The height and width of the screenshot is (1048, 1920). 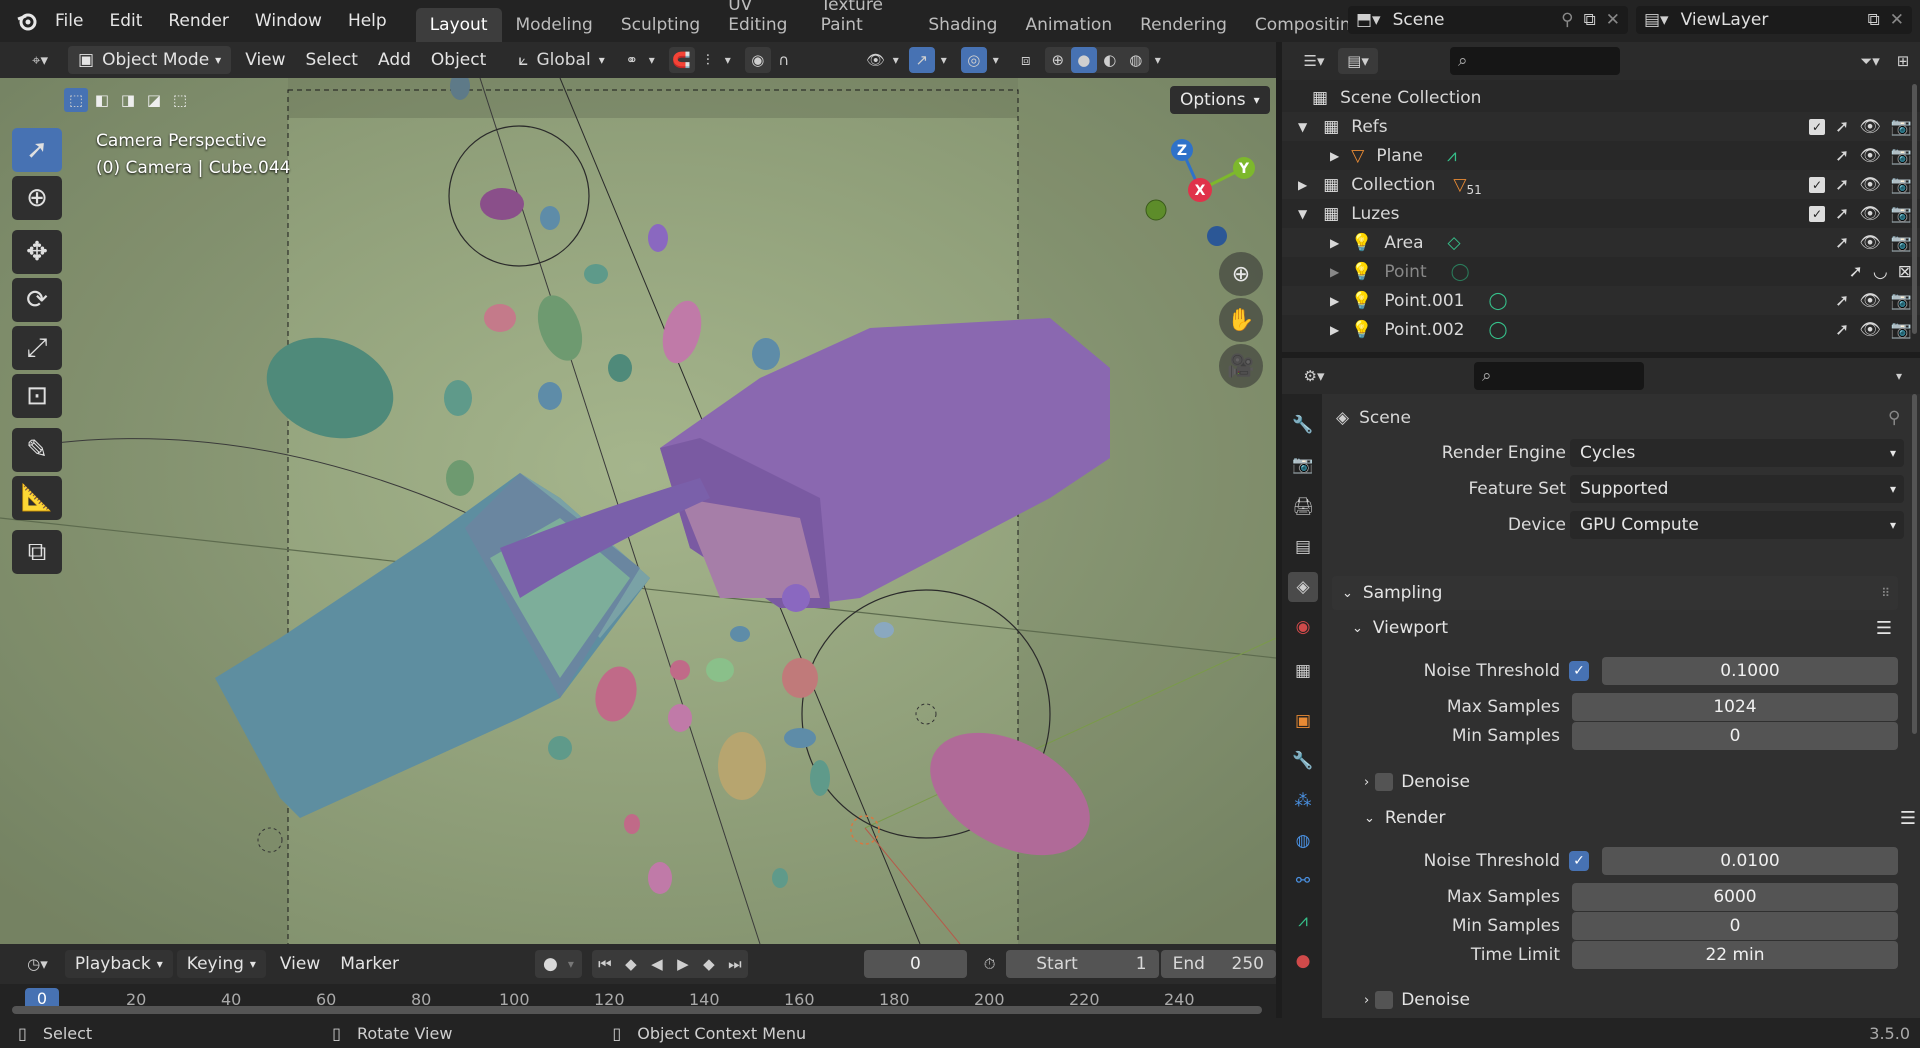 What do you see at coordinates (37, 252) in the screenshot?
I see `move-tool: ✥` at bounding box center [37, 252].